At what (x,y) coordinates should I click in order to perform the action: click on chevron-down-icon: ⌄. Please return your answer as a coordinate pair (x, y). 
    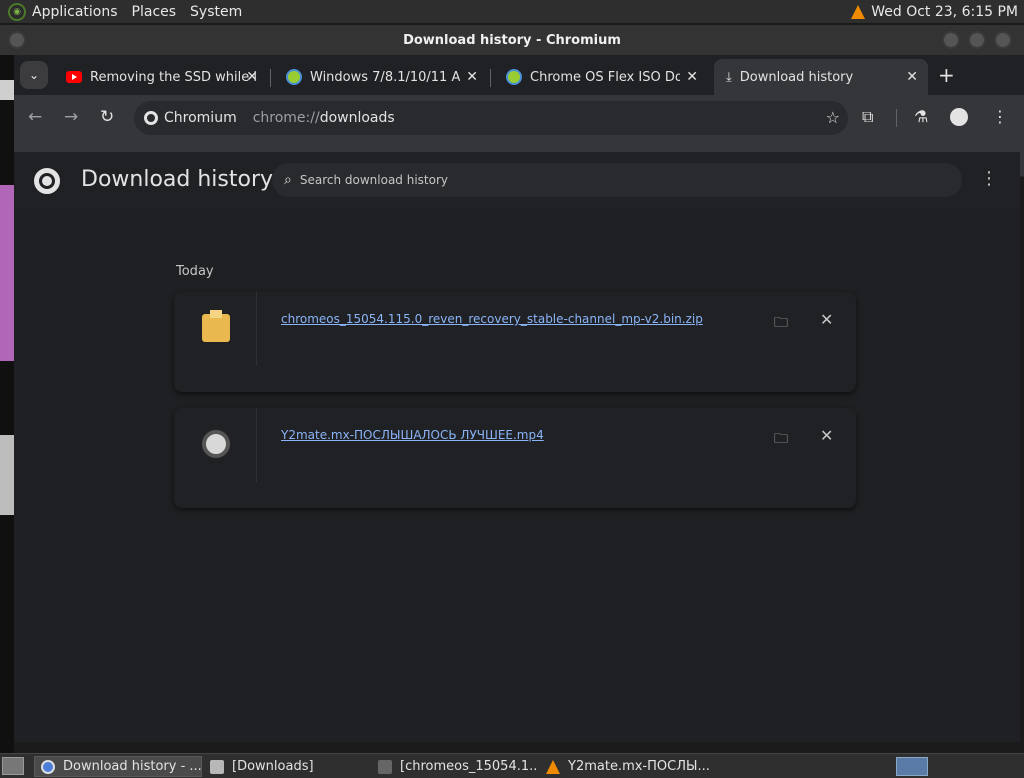
    Looking at the image, I should click on (34, 75).